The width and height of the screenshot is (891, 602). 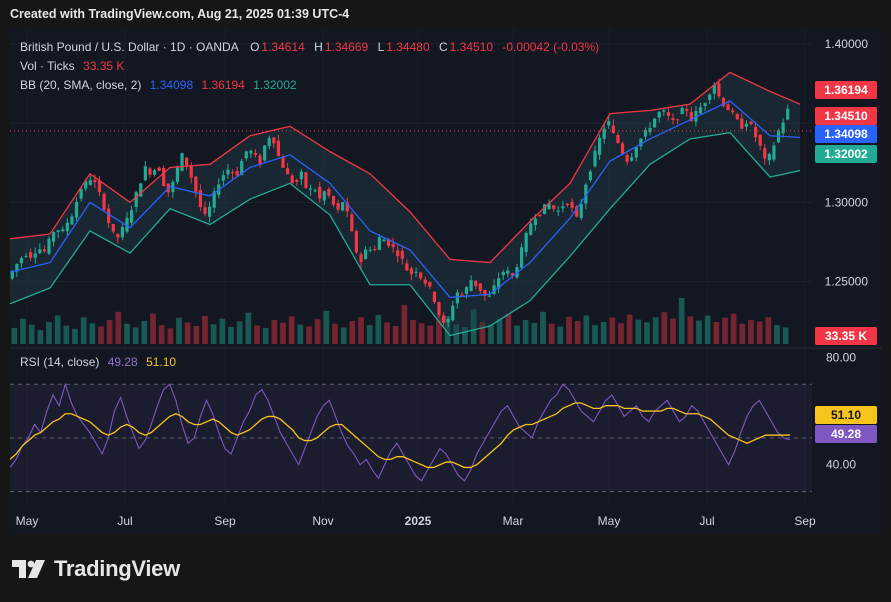 What do you see at coordinates (847, 202) in the screenshot?
I see `price-tick-label: 1.30000` at bounding box center [847, 202].